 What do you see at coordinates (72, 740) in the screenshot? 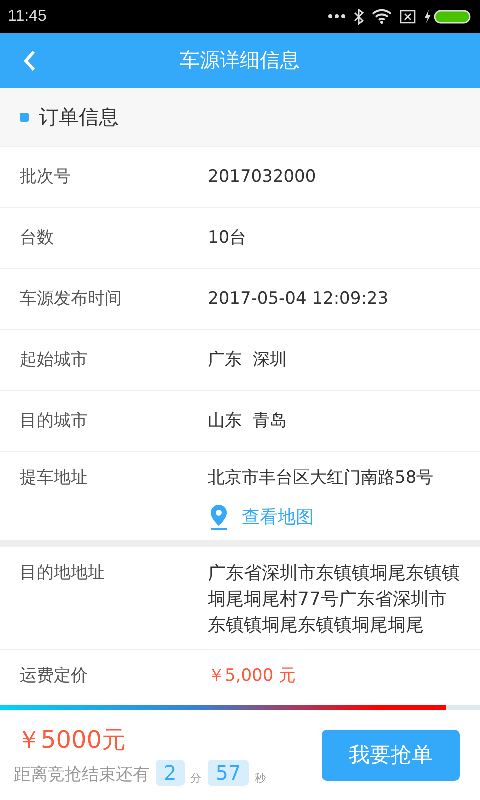
I see `total-price: ￥5000元` at bounding box center [72, 740].